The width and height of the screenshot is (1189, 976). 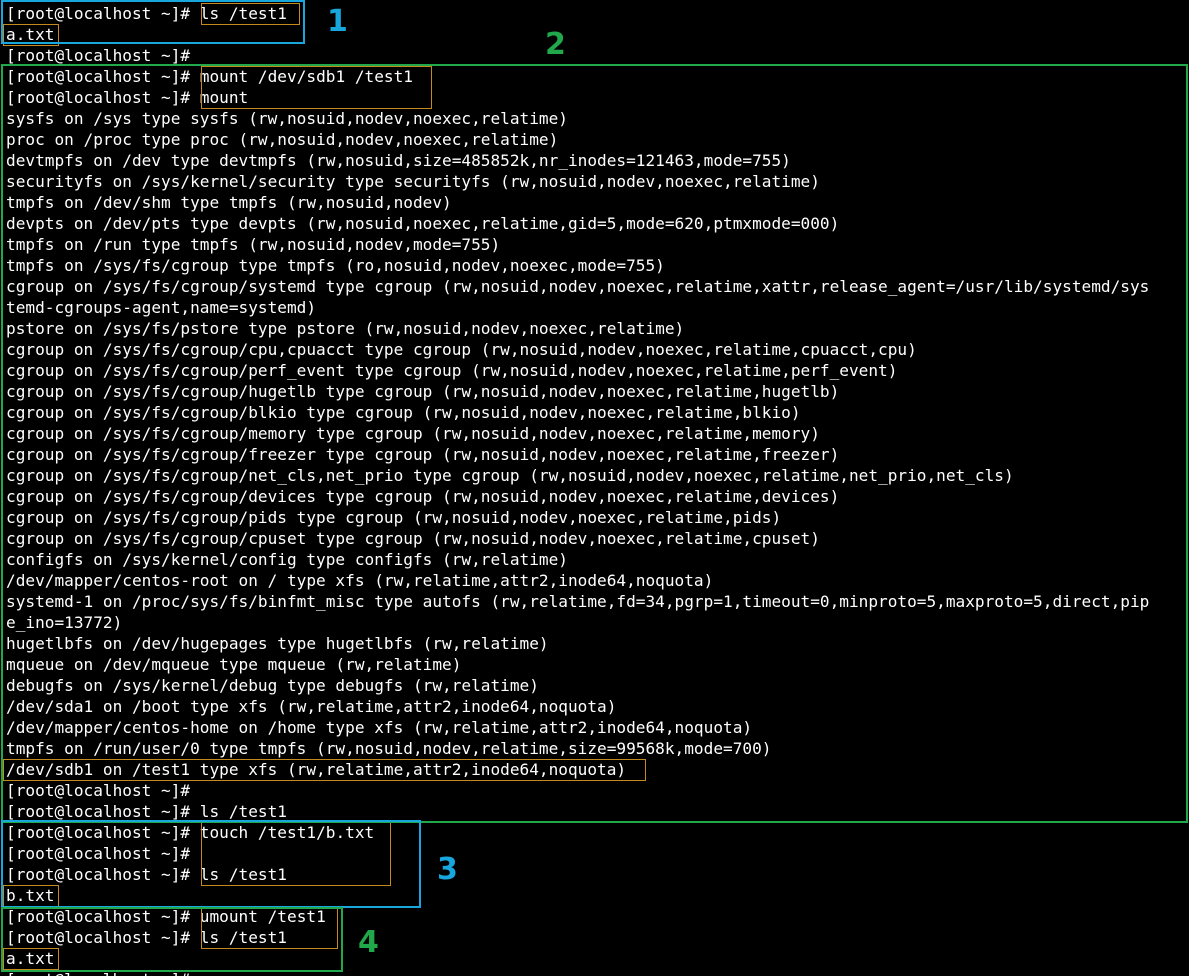 What do you see at coordinates (262, 916) in the screenshot?
I see `command-text: umount /test1` at bounding box center [262, 916].